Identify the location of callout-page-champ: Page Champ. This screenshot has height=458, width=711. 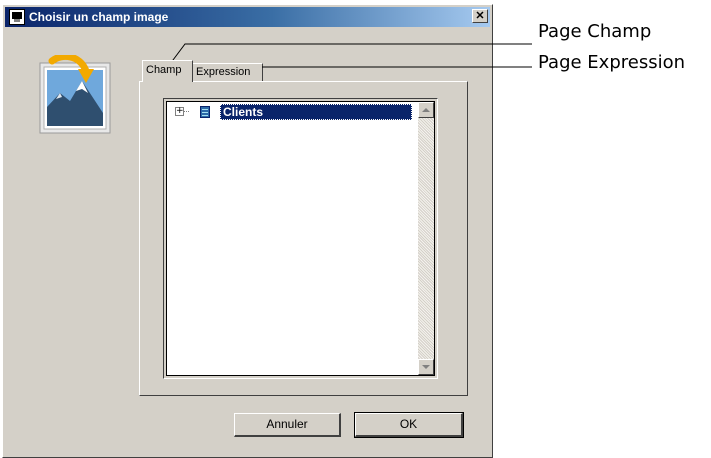
(595, 31).